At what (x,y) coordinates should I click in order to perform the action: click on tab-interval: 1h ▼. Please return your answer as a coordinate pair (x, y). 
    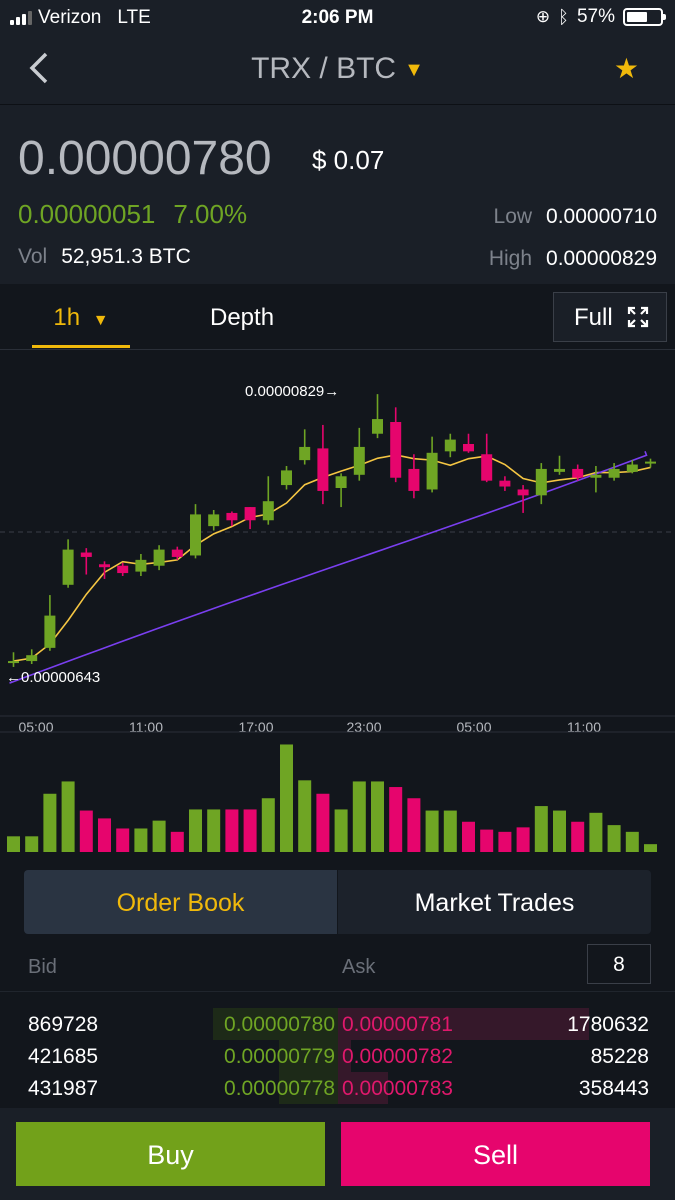
    Looking at the image, I should click on (81, 316).